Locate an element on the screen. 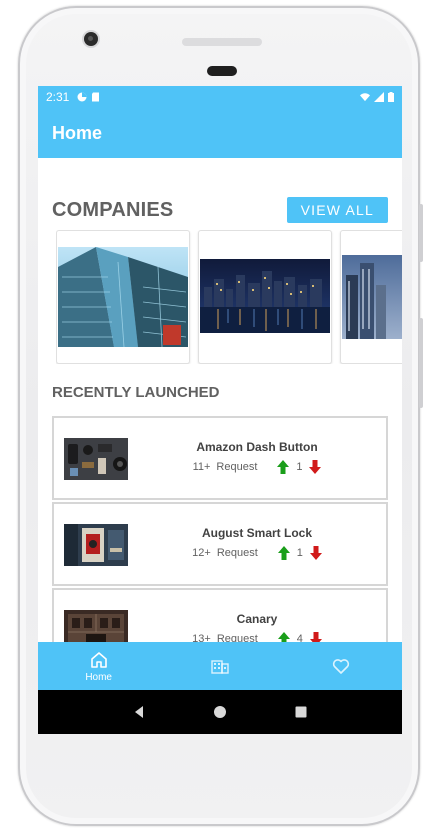 The image size is (433, 832). launch-meta: 13+ Request 4 is located at coordinates (257, 637).